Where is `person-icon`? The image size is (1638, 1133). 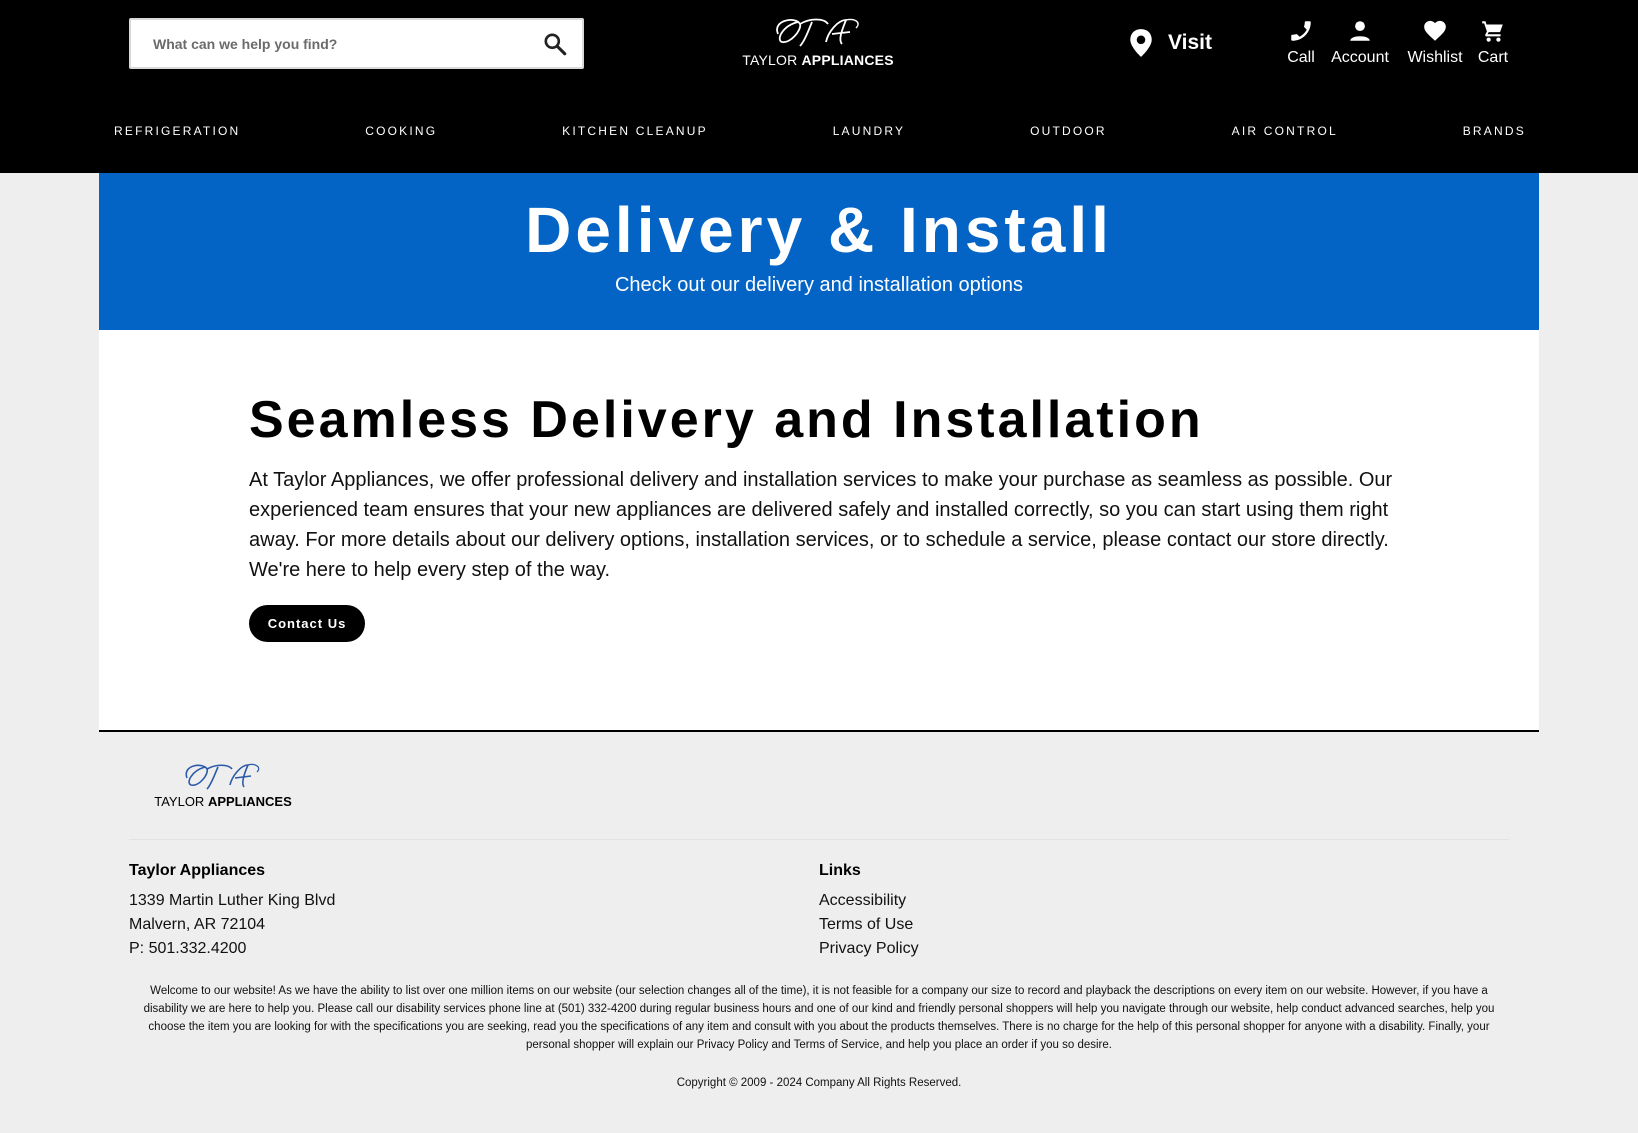 person-icon is located at coordinates (1360, 31).